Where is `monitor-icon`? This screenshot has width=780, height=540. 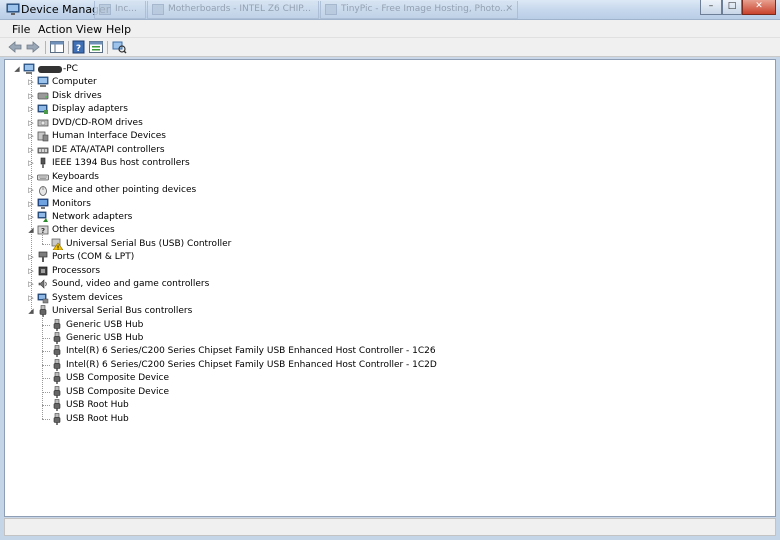 monitor-icon is located at coordinates (43, 204).